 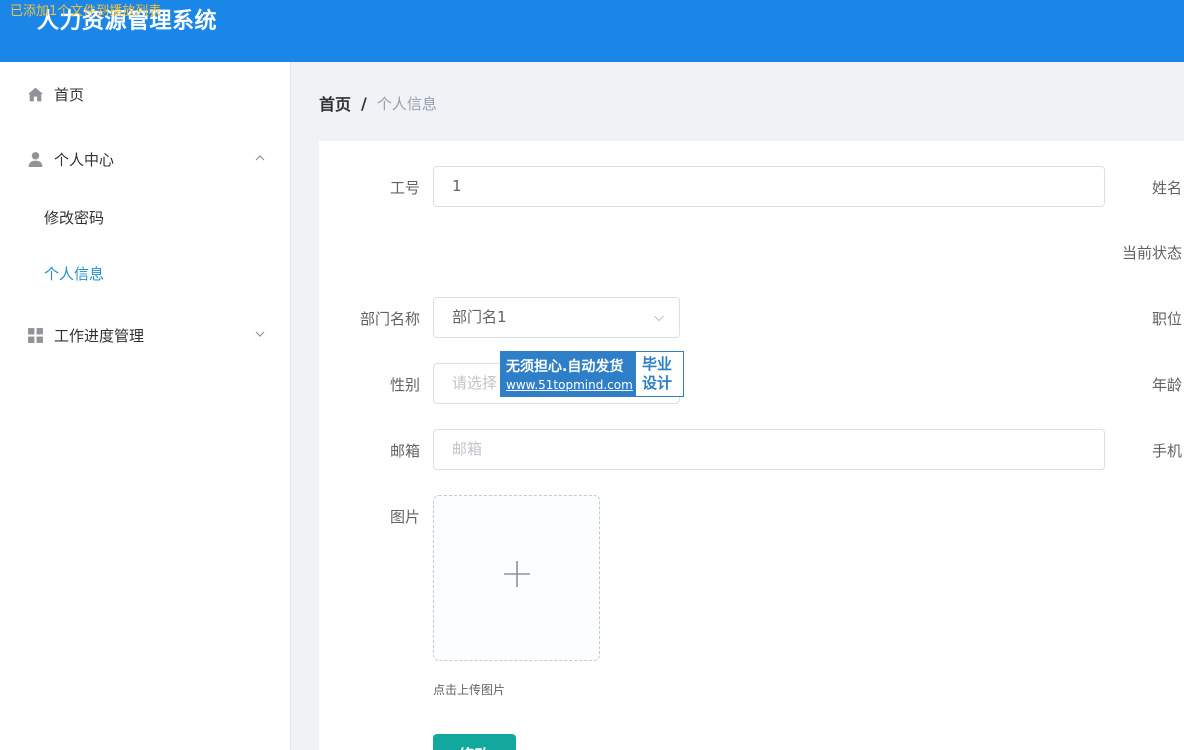 What do you see at coordinates (99, 336) in the screenshot?
I see `sidebar-item-label: 工作进度管理` at bounding box center [99, 336].